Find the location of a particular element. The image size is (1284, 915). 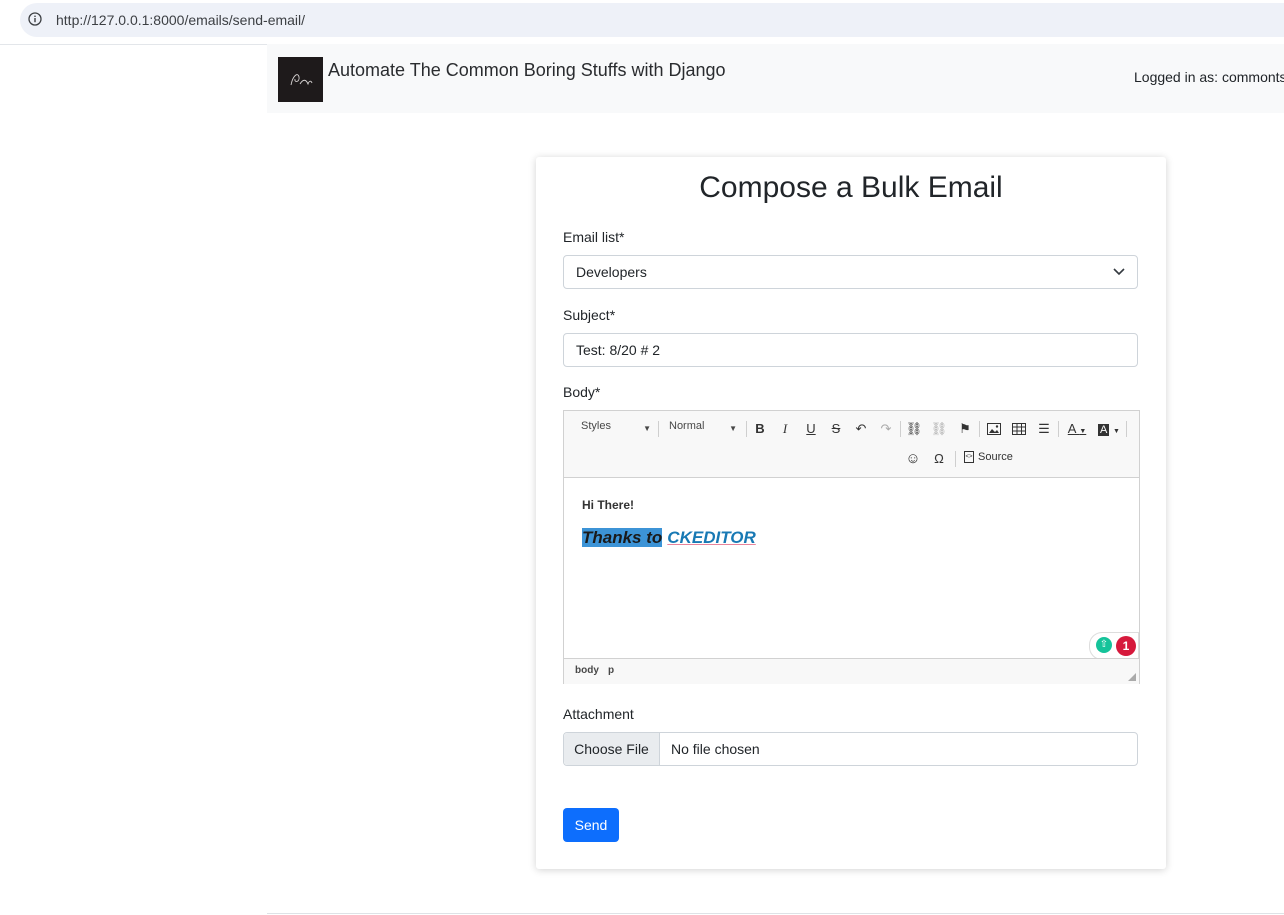

styles-dropdown: Styles ▼ is located at coordinates (616, 429).